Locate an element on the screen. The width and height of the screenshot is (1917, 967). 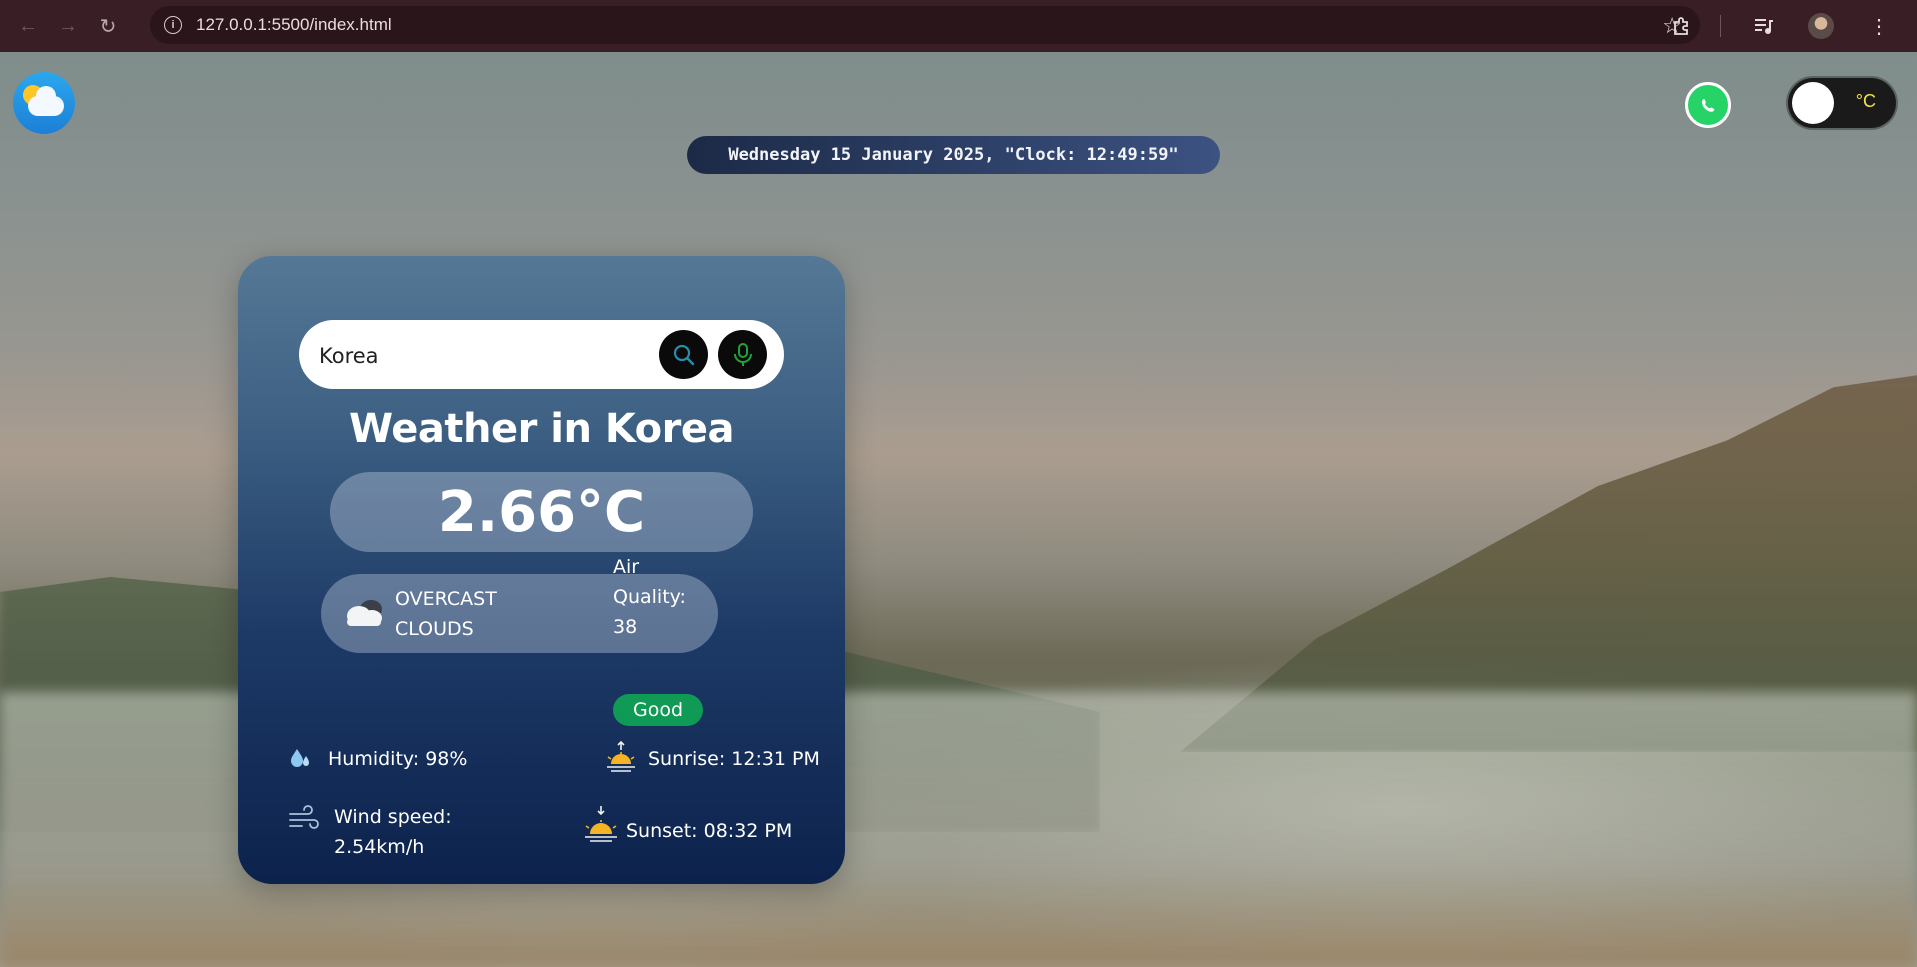
condition-text: OVERCAST CLOUDS is located at coordinates (446, 614).